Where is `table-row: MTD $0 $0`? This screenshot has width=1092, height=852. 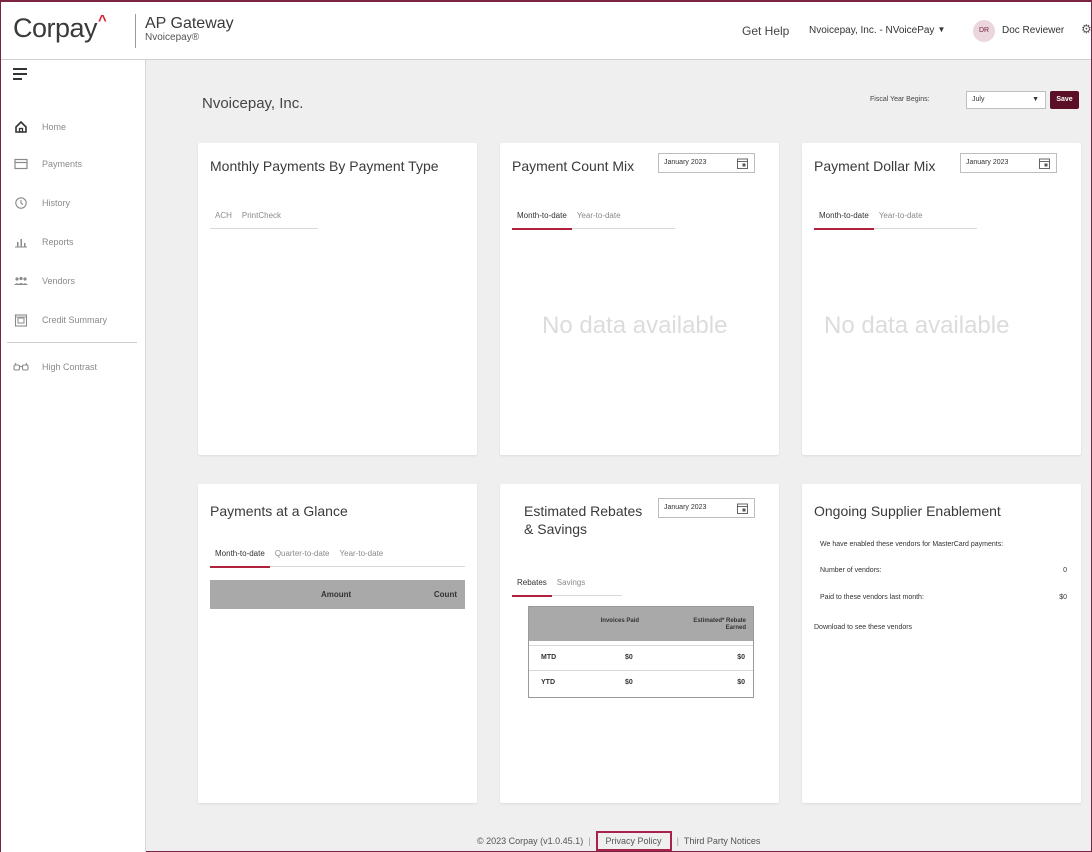
table-row: MTD $0 $0 is located at coordinates (641, 657).